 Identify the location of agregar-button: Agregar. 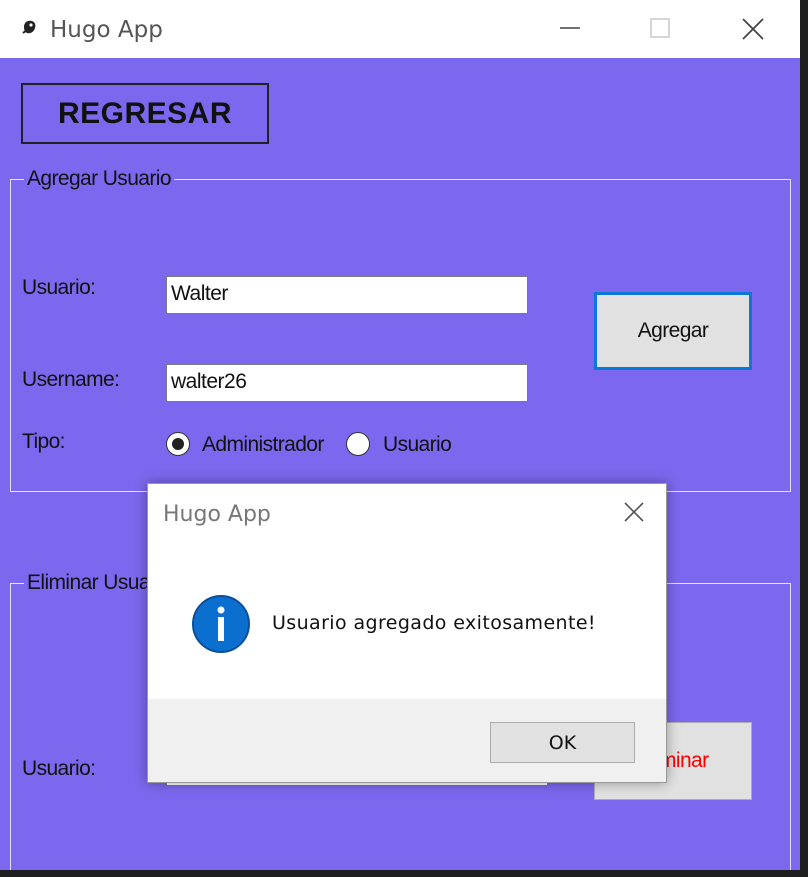
(673, 331).